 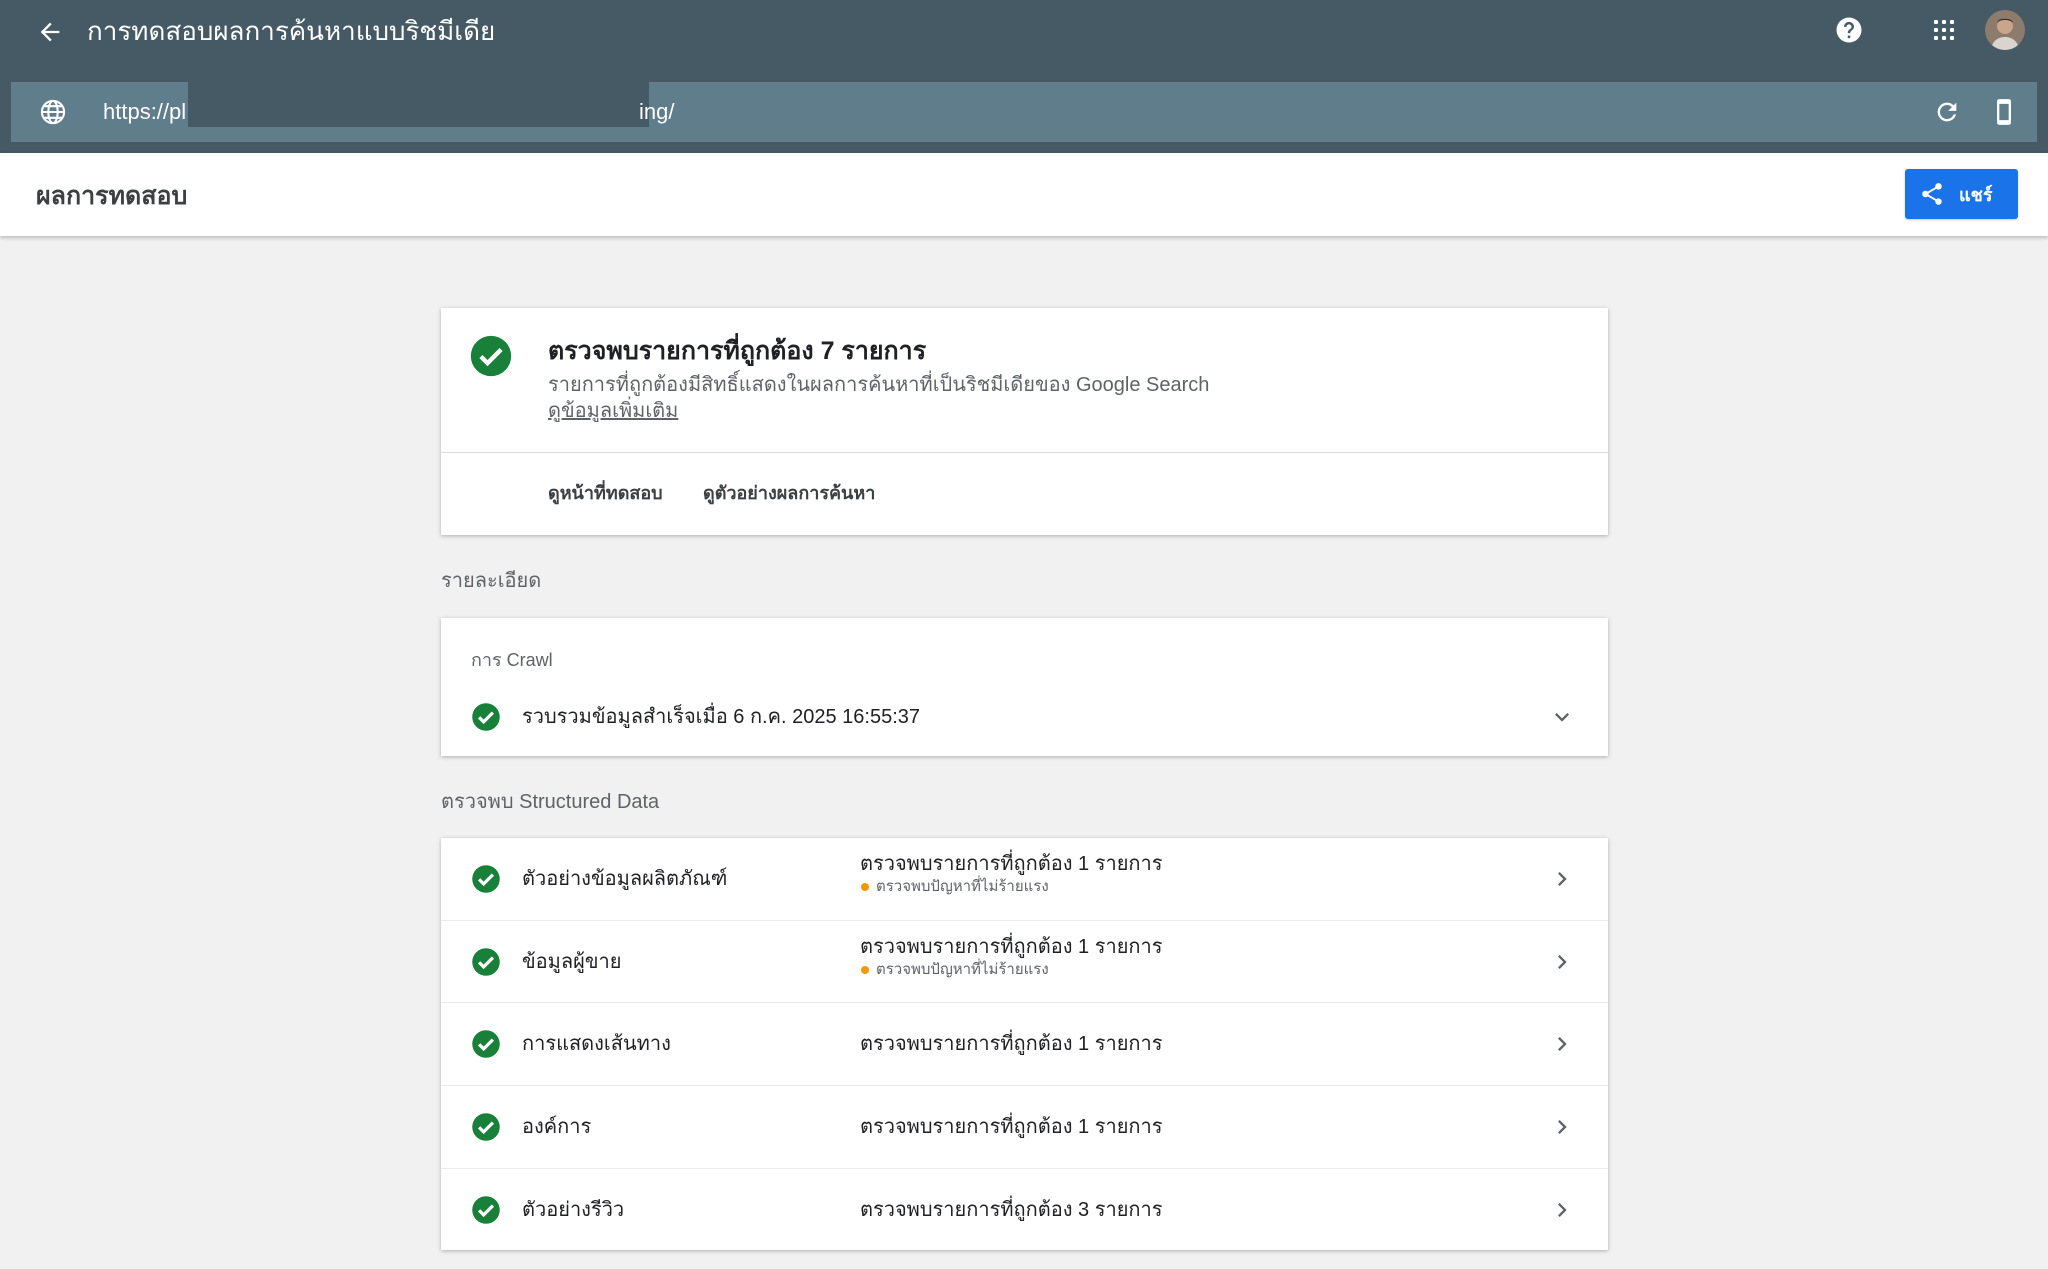 I want to click on row-name: การแสดงเส้นทาง, so click(x=596, y=1044).